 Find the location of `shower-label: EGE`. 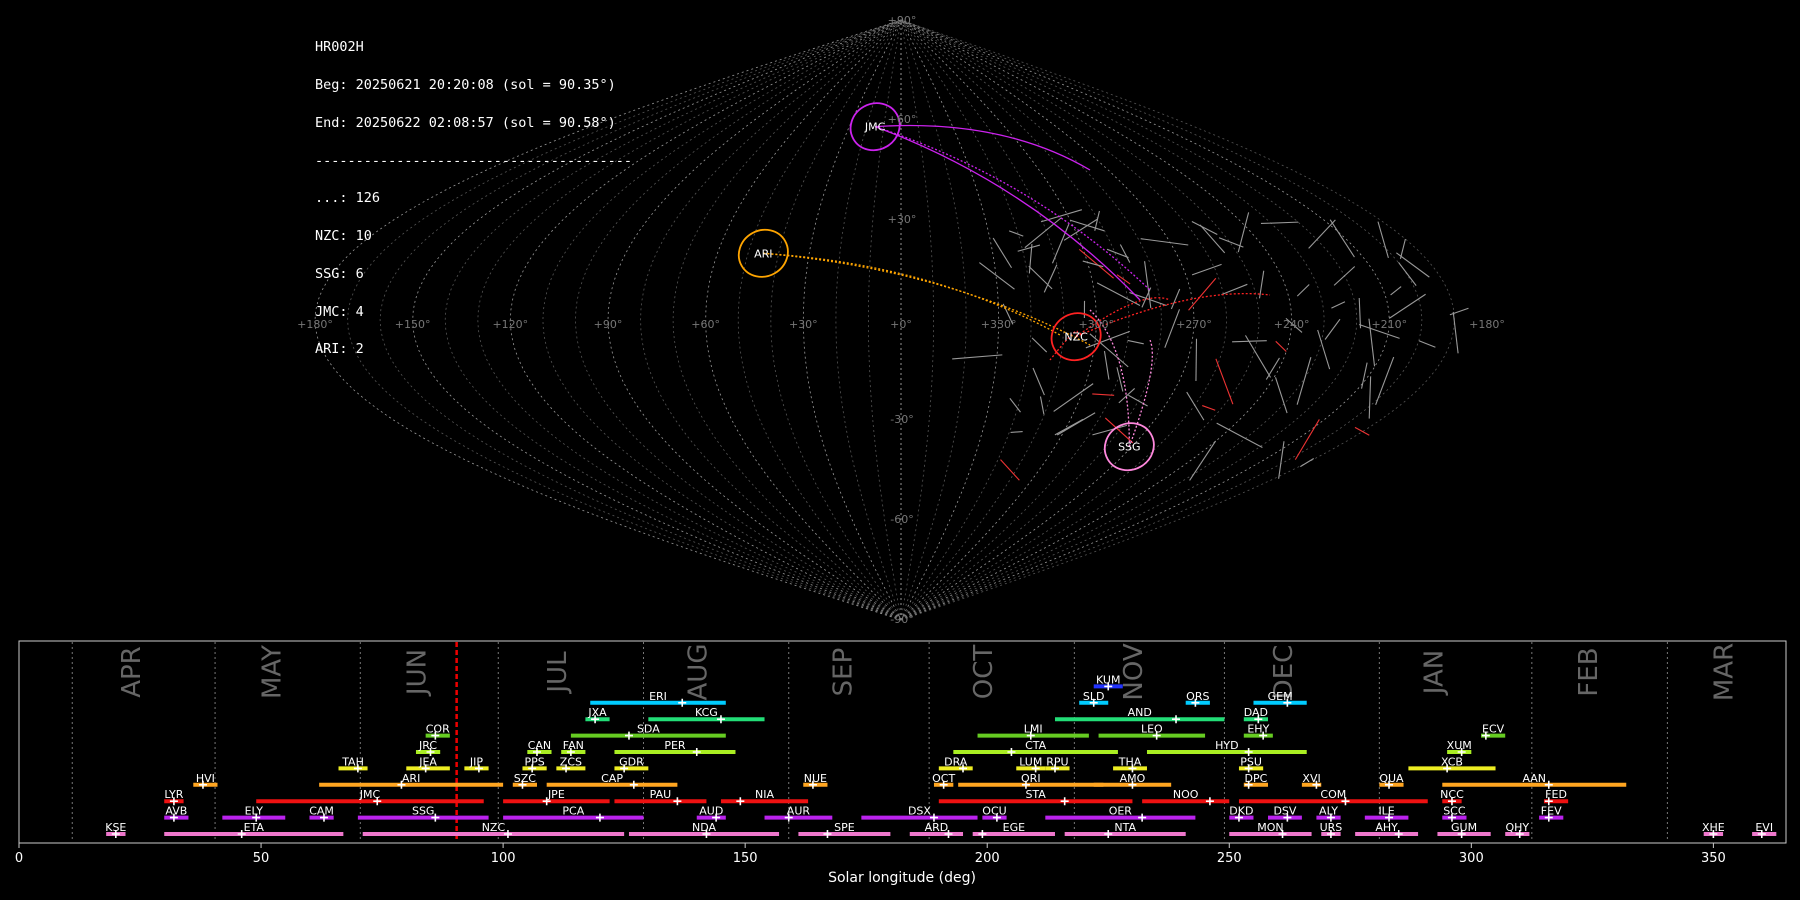

shower-label: EGE is located at coordinates (1014, 827).